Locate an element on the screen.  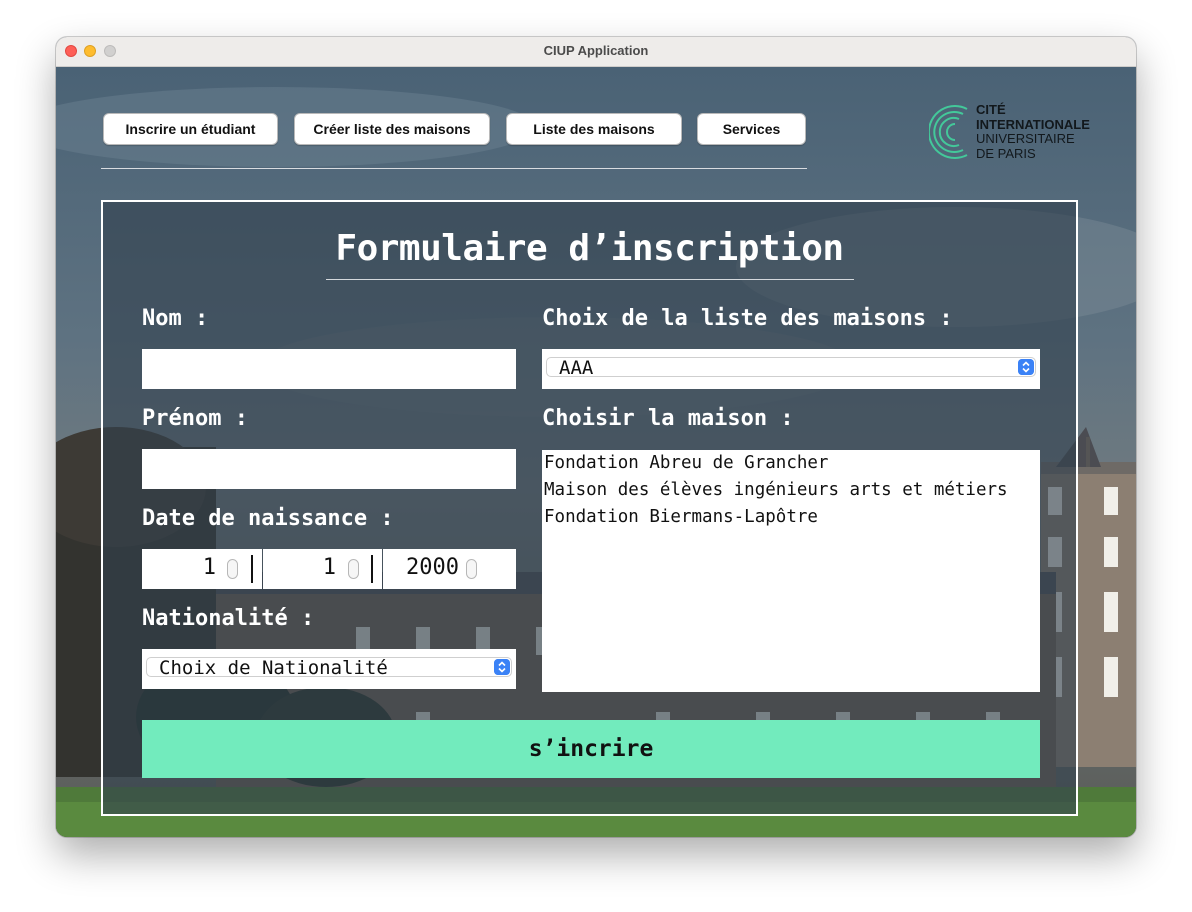
nationality-label: Nationalité : is located at coordinates (228, 618).